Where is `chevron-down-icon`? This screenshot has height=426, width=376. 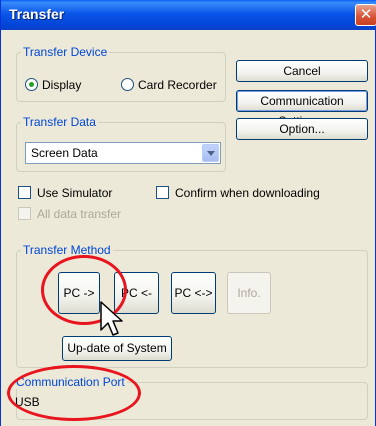 chevron-down-icon is located at coordinates (211, 153).